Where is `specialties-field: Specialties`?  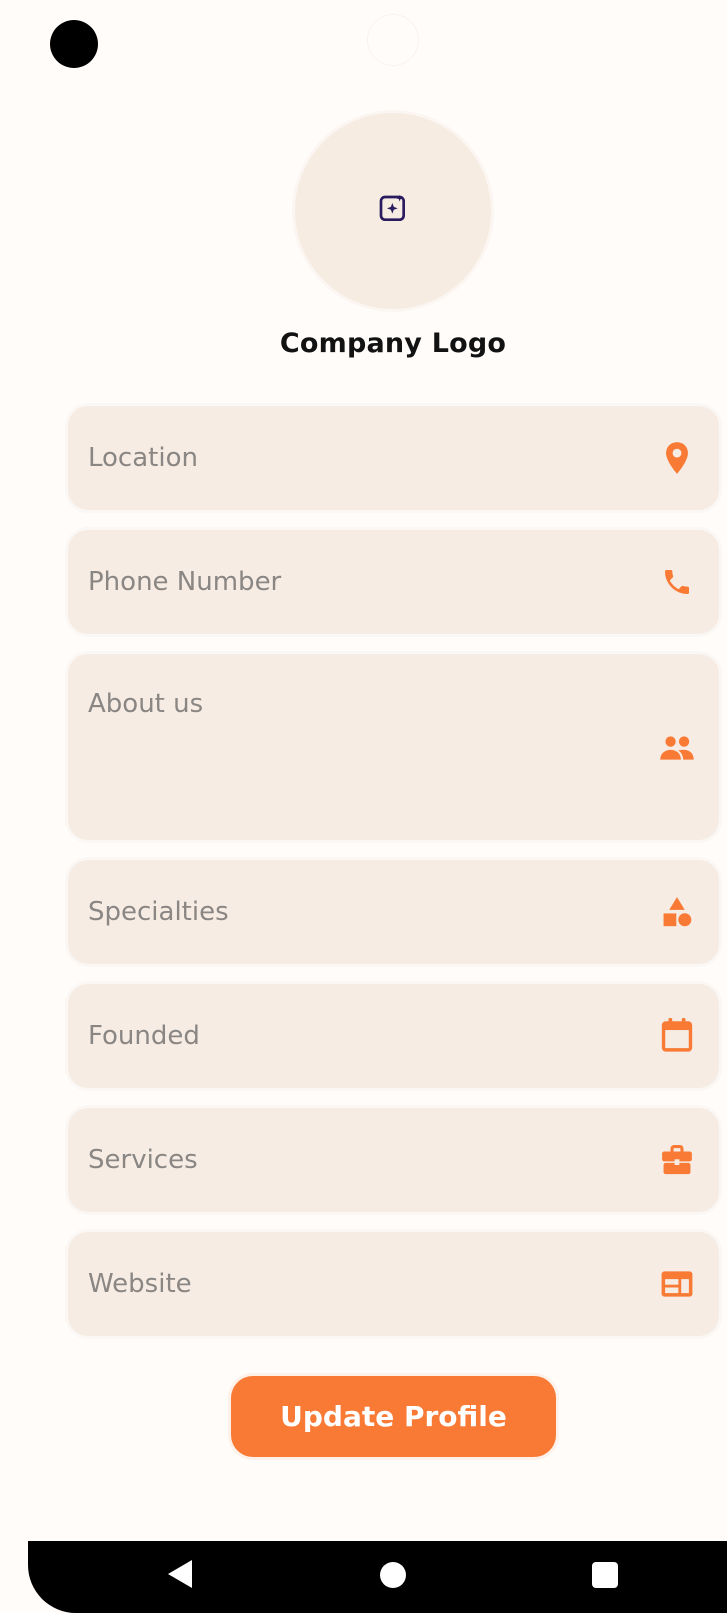
specialties-field: Specialties is located at coordinates (393, 912).